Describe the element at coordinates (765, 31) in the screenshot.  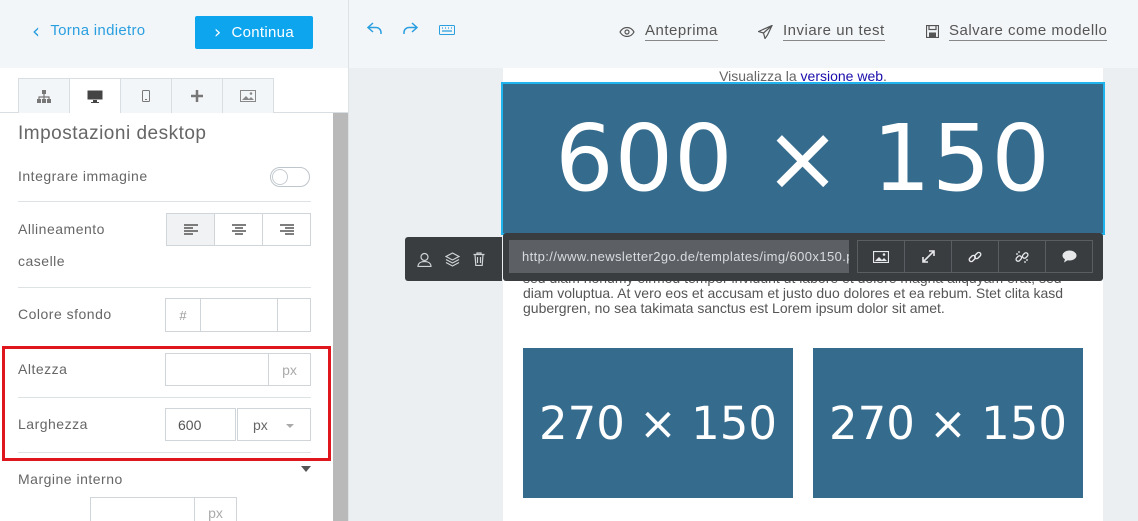
I see `paper-plane-icon` at that location.